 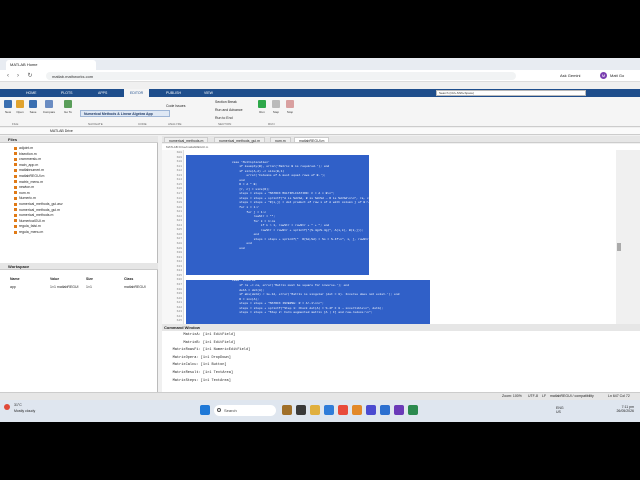 I want to click on vscode-icon, so click(x=385, y=410).